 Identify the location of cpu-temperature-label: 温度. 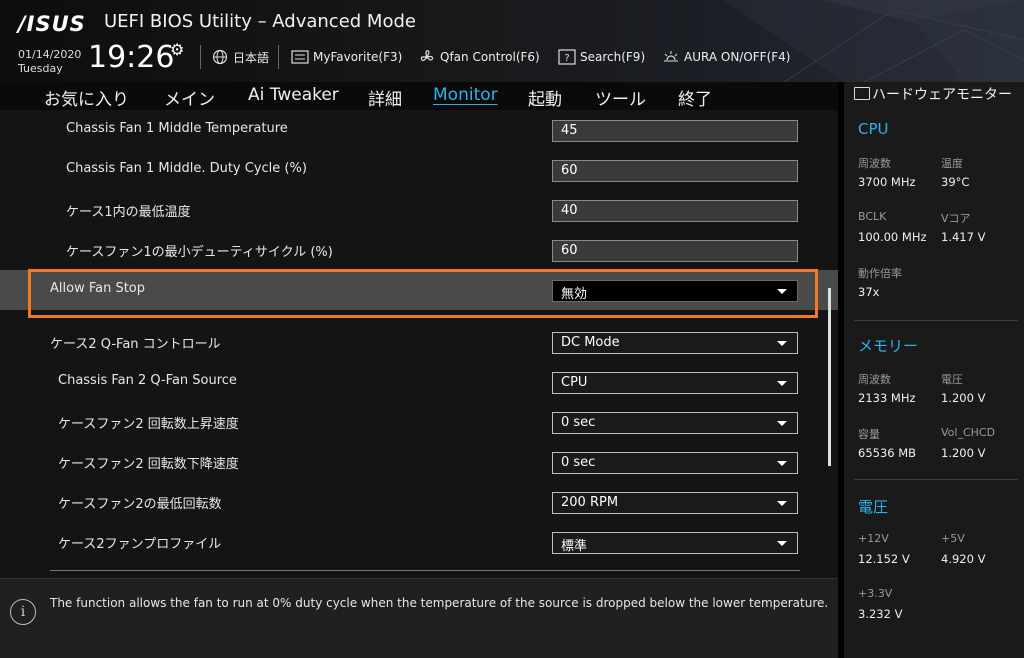
(952, 163).